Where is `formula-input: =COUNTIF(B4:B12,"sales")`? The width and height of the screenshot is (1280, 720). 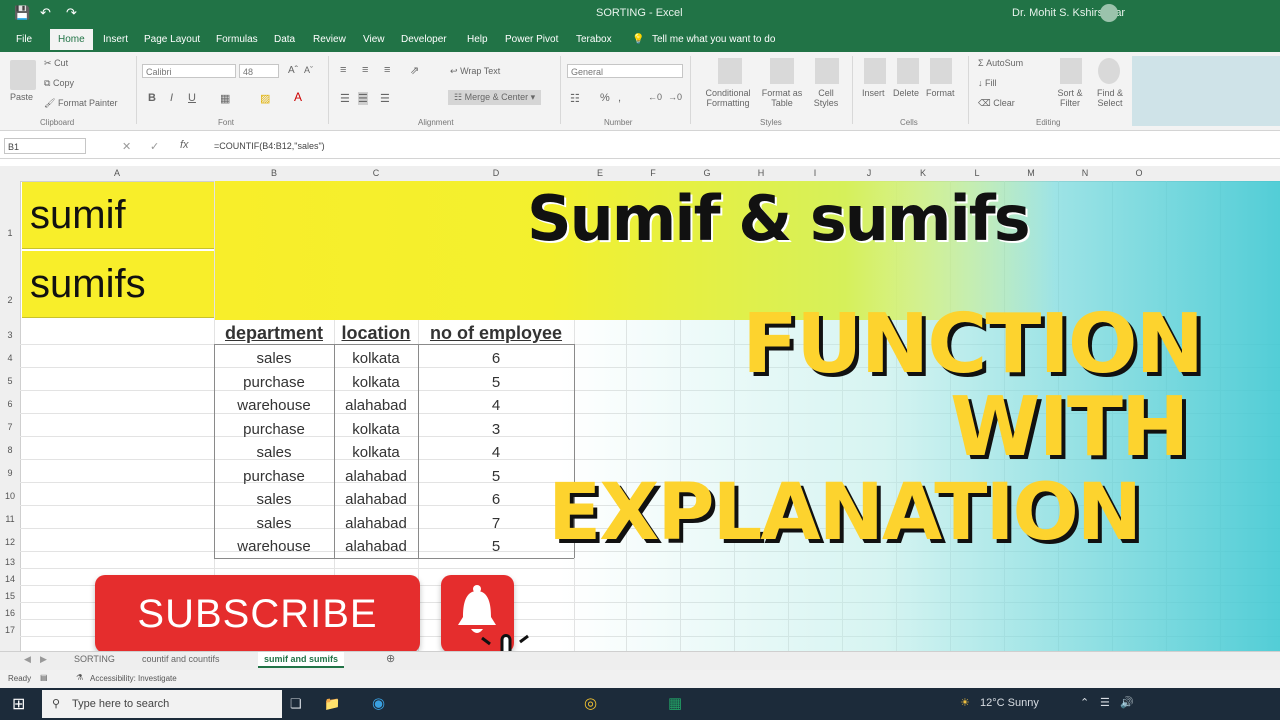 formula-input: =COUNTIF(B4:B12,"sales") is located at coordinates (269, 146).